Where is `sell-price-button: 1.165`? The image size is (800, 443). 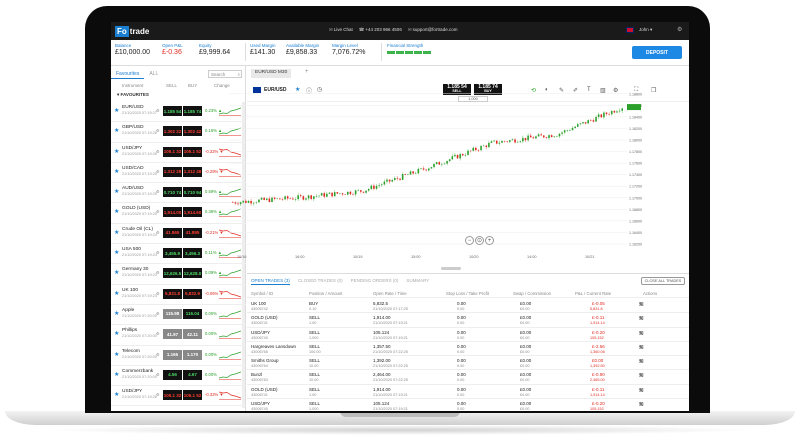 sell-price-button: 1.165 is located at coordinates (172, 354).